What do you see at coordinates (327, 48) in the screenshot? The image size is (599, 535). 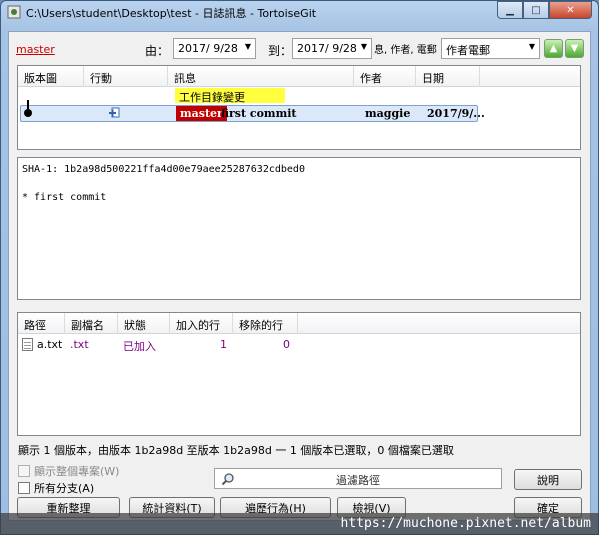 I see `to-date-value: 2017/ 9/28` at bounding box center [327, 48].